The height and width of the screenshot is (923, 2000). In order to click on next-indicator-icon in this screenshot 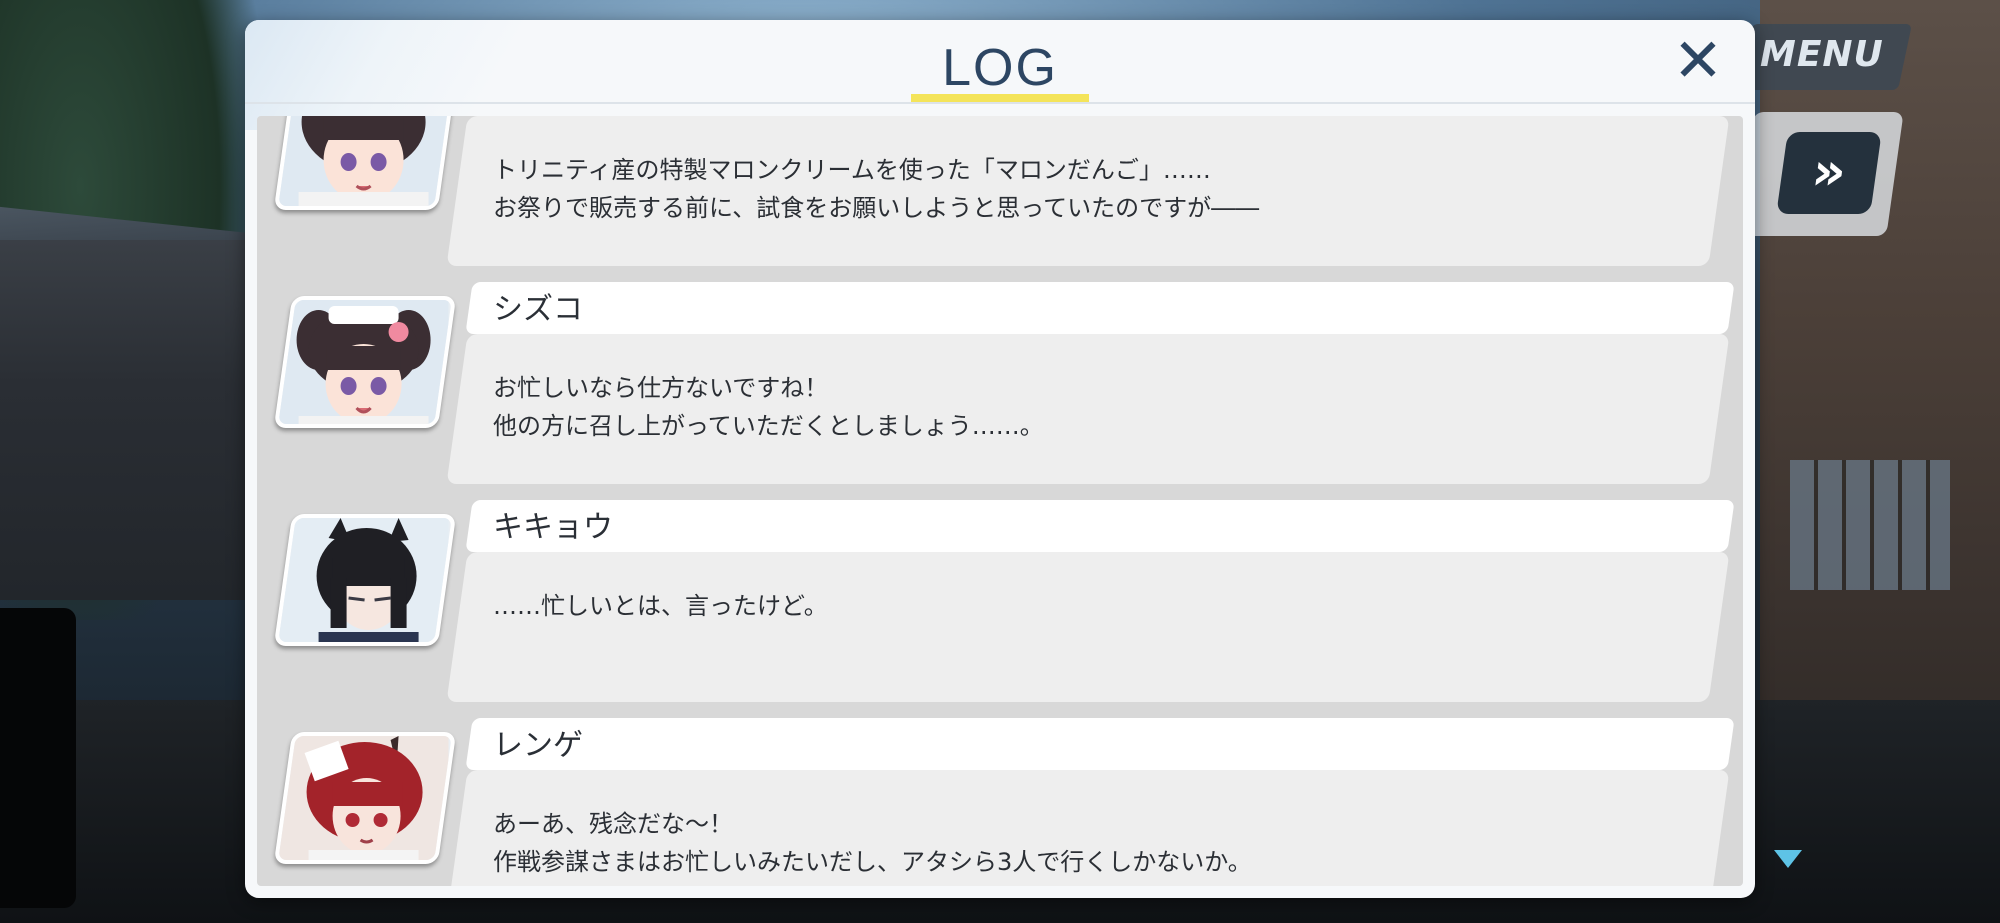, I will do `click(1788, 859)`.